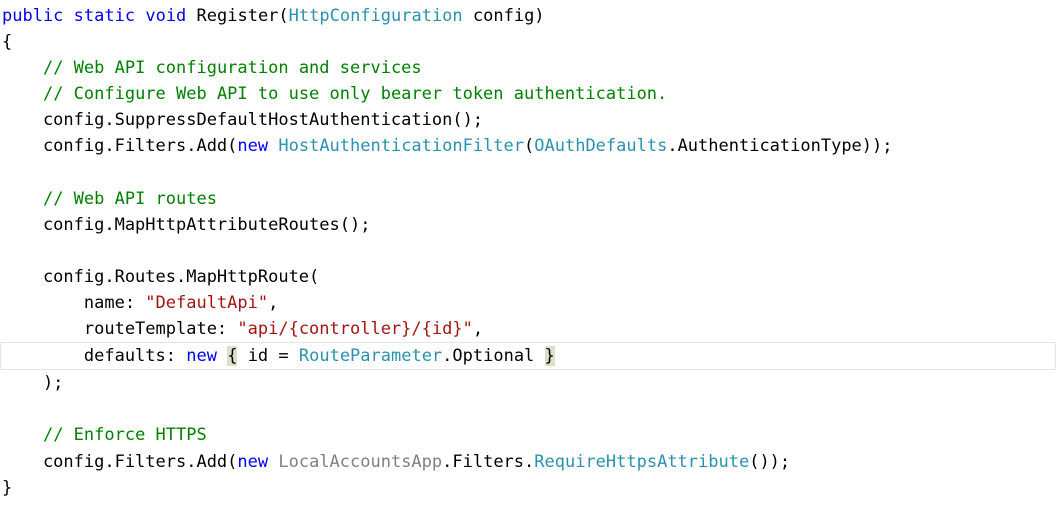 The height and width of the screenshot is (522, 1058). What do you see at coordinates (529, 68) in the screenshot?
I see `code-line: // Web API configuration and services` at bounding box center [529, 68].